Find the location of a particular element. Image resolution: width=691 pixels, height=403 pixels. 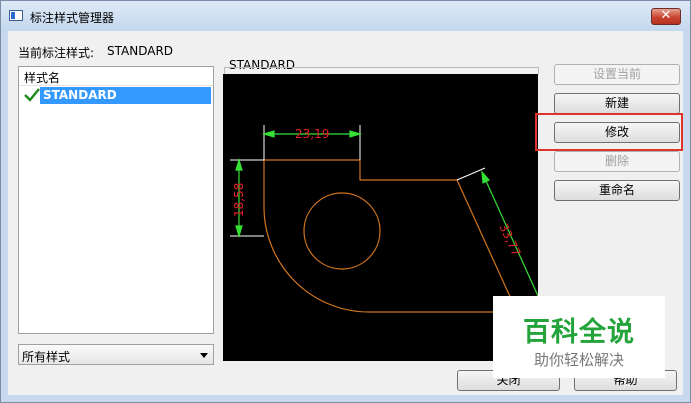

rename-button: 重命名 is located at coordinates (617, 190).